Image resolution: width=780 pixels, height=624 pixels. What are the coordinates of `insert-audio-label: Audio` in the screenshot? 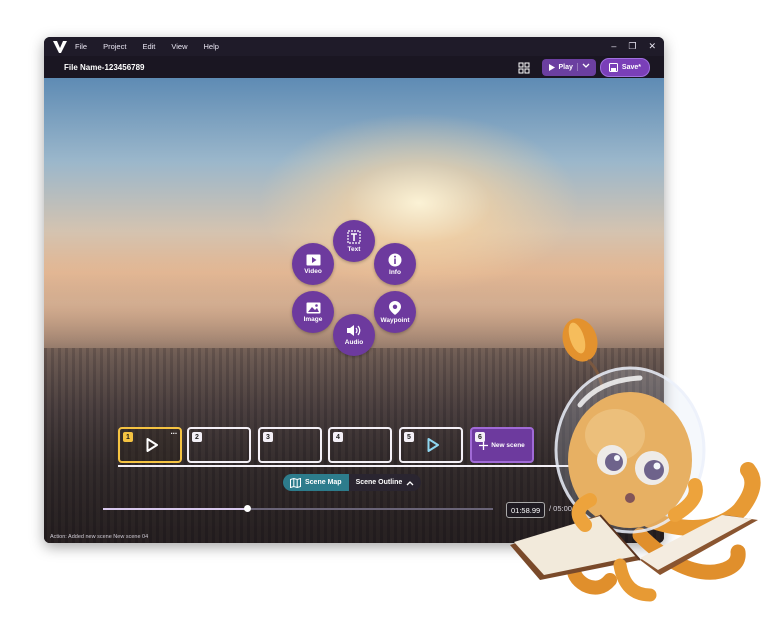 It's located at (354, 342).